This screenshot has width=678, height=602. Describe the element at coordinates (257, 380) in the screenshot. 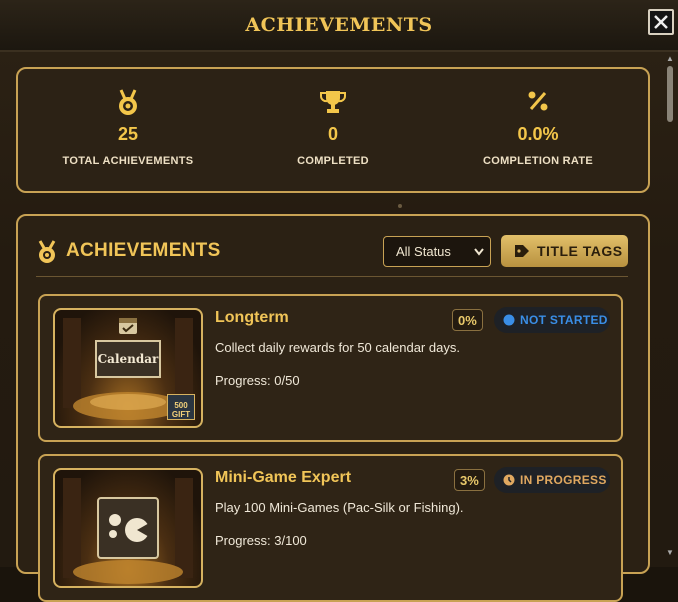

I see `achievement-progress: Progress: 0/50` at that location.